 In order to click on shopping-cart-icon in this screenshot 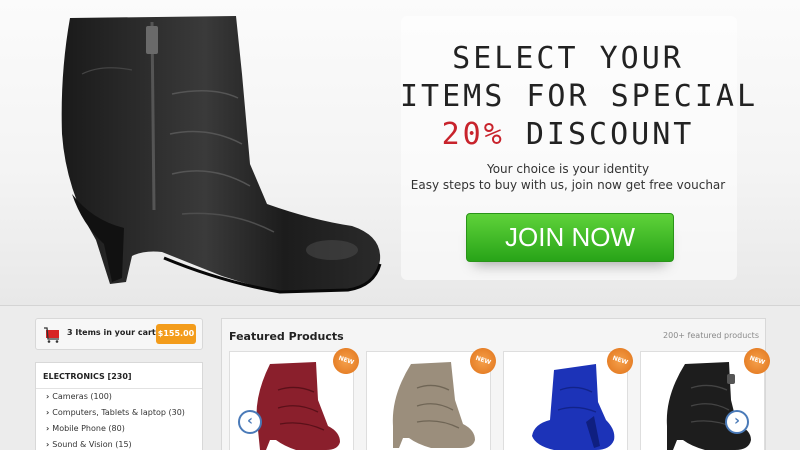, I will do `click(51, 335)`.